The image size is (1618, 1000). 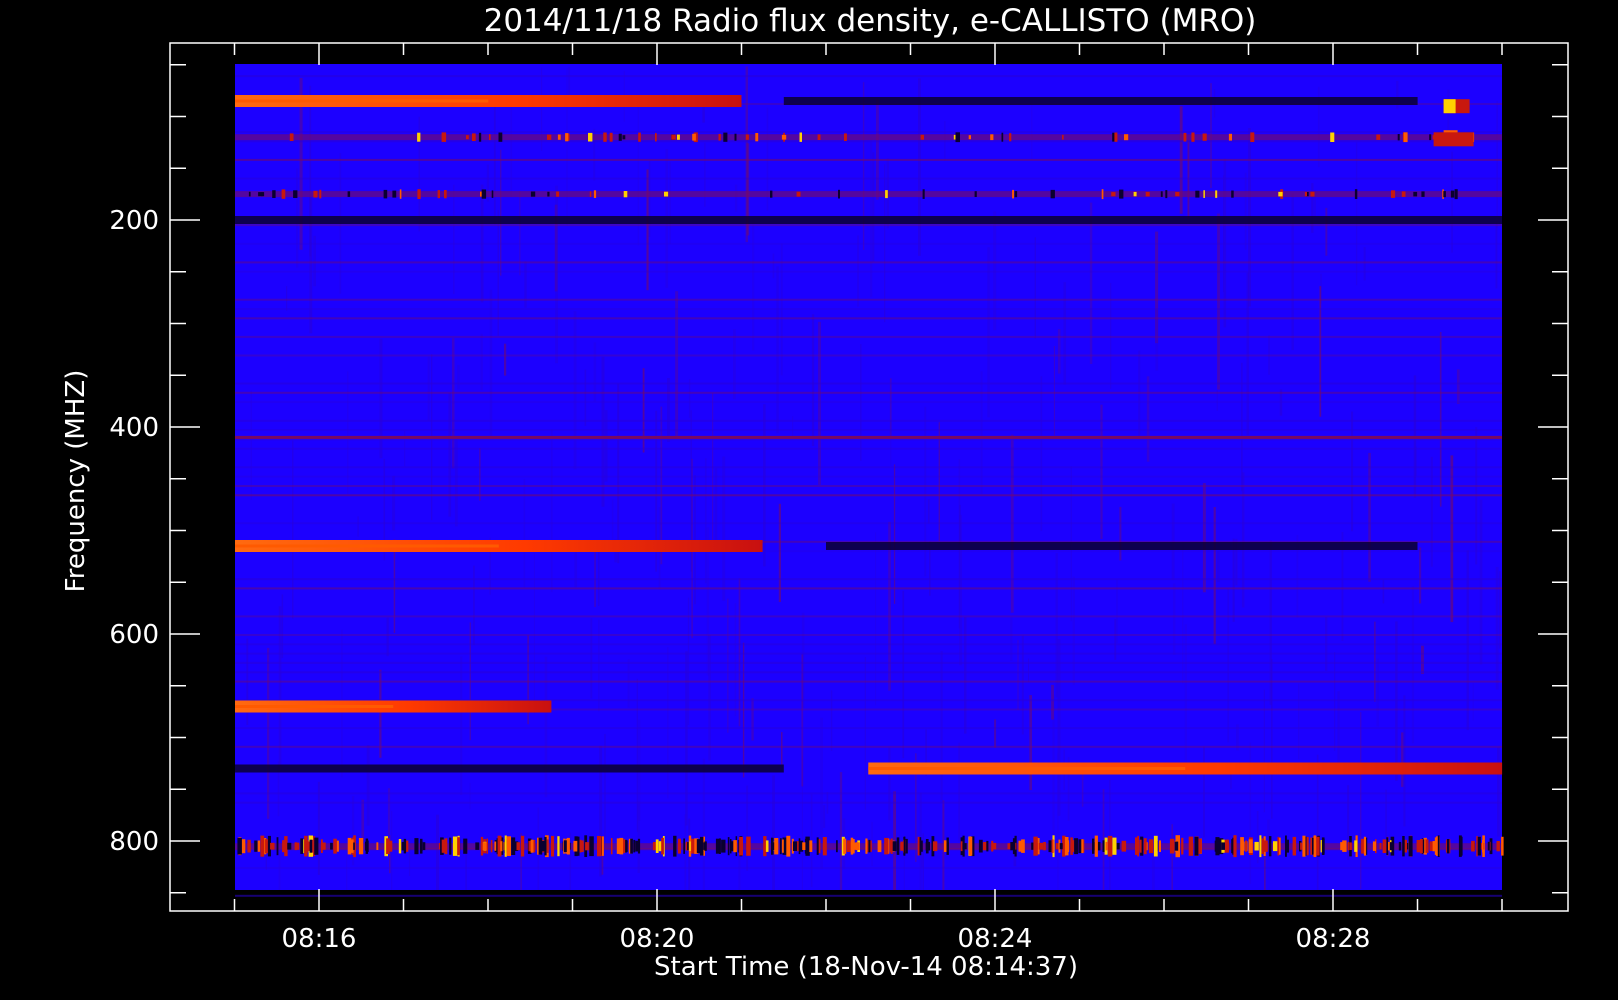 What do you see at coordinates (76, 481) in the screenshot?
I see `y-axis-label: Frequency (MHZ)` at bounding box center [76, 481].